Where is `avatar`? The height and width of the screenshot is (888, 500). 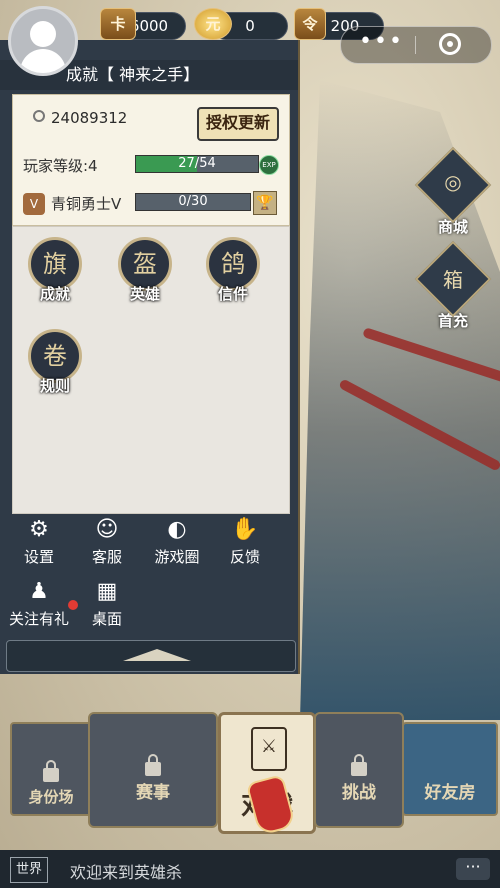 avatar is located at coordinates (43, 41).